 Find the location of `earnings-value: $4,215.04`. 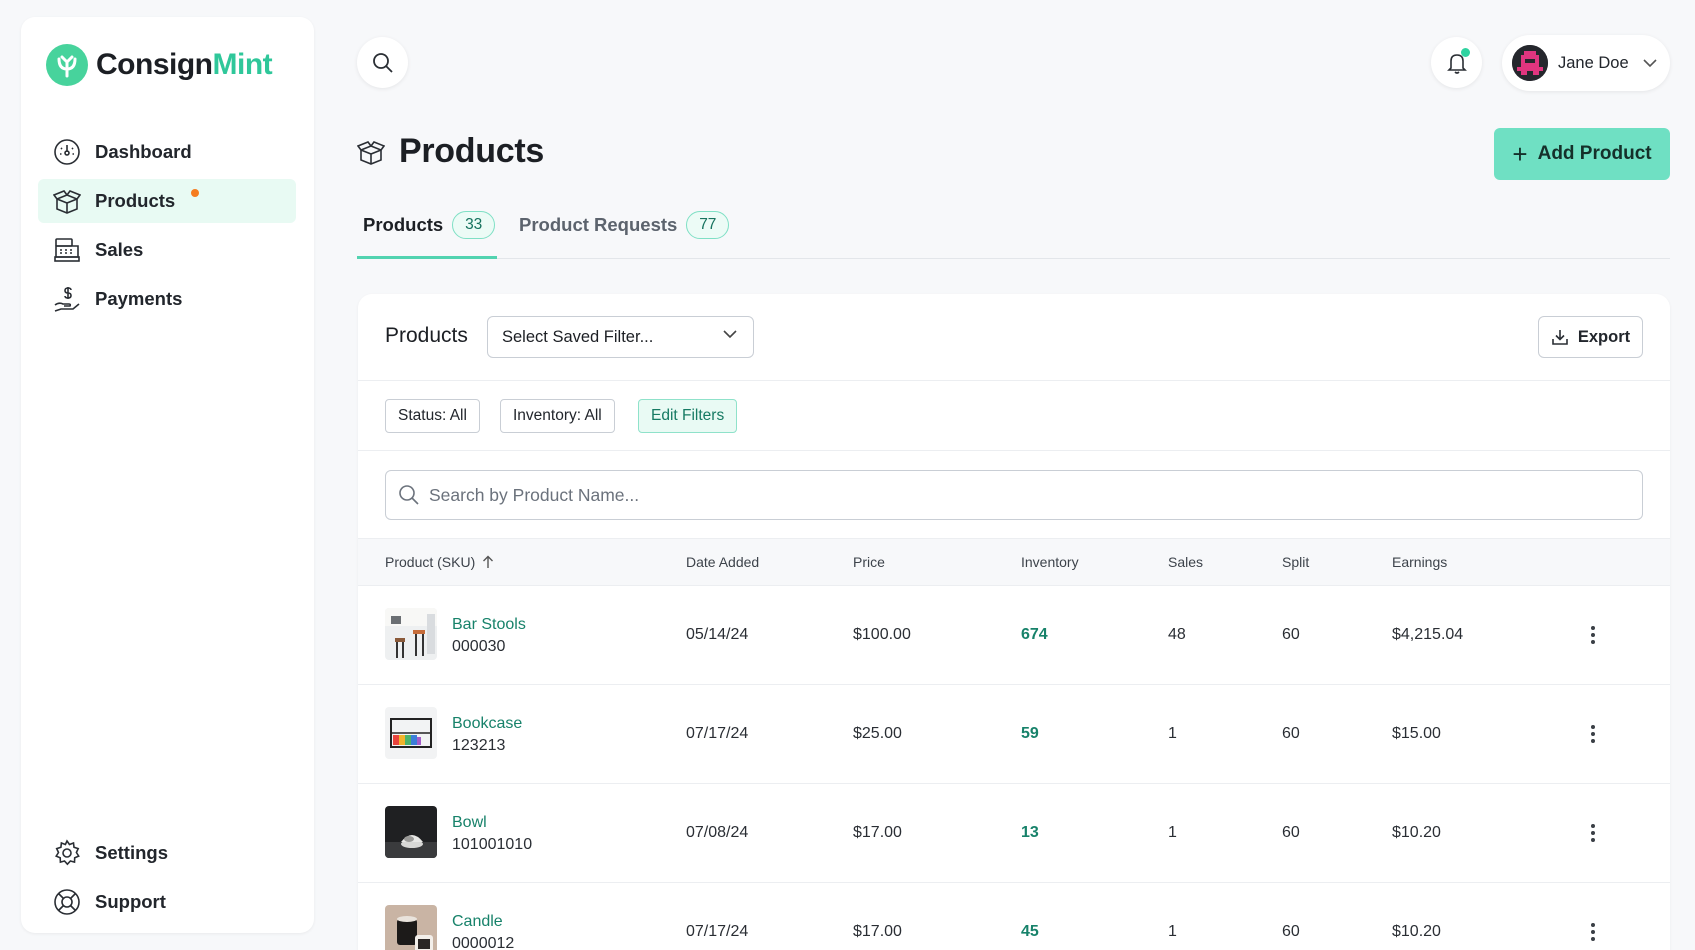

earnings-value: $4,215.04 is located at coordinates (1428, 634).